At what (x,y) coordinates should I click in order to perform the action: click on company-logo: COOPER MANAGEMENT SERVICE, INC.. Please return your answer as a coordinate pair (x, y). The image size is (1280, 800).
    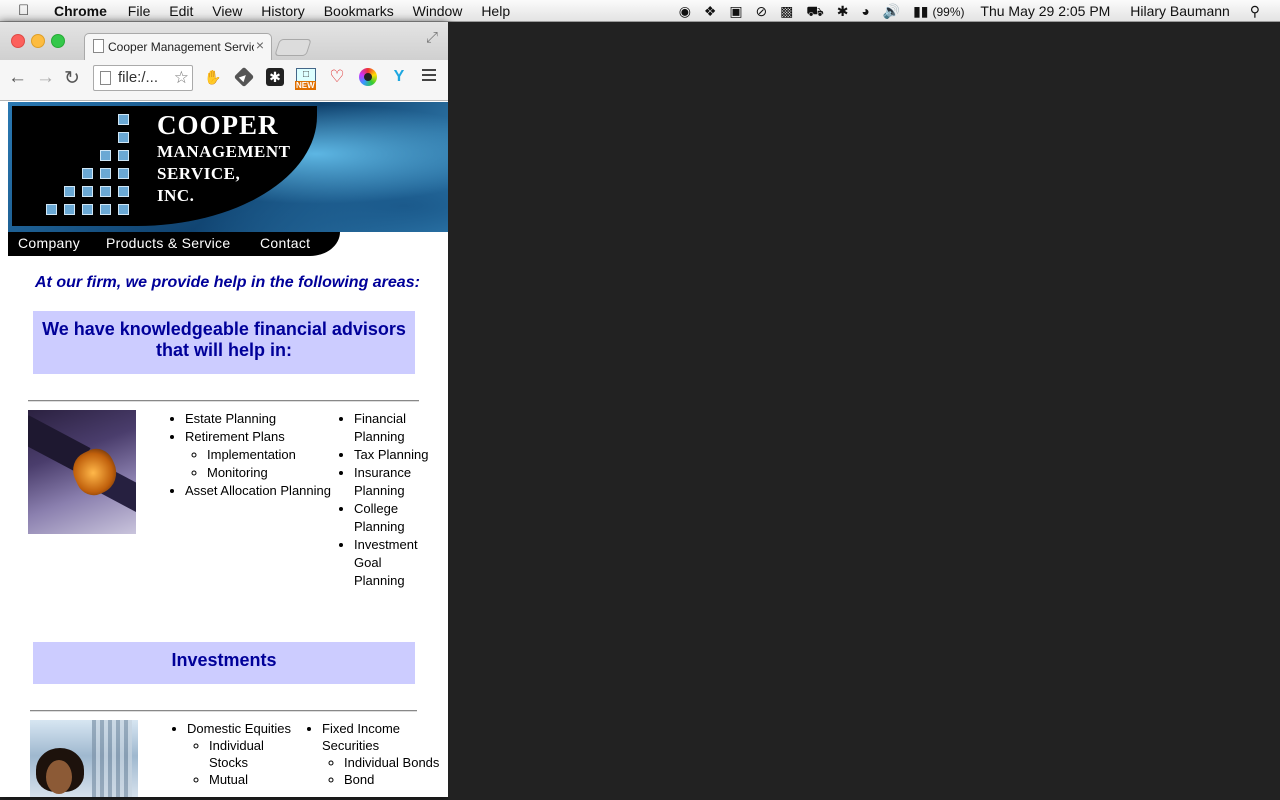
    Looking at the image, I should click on (164, 166).